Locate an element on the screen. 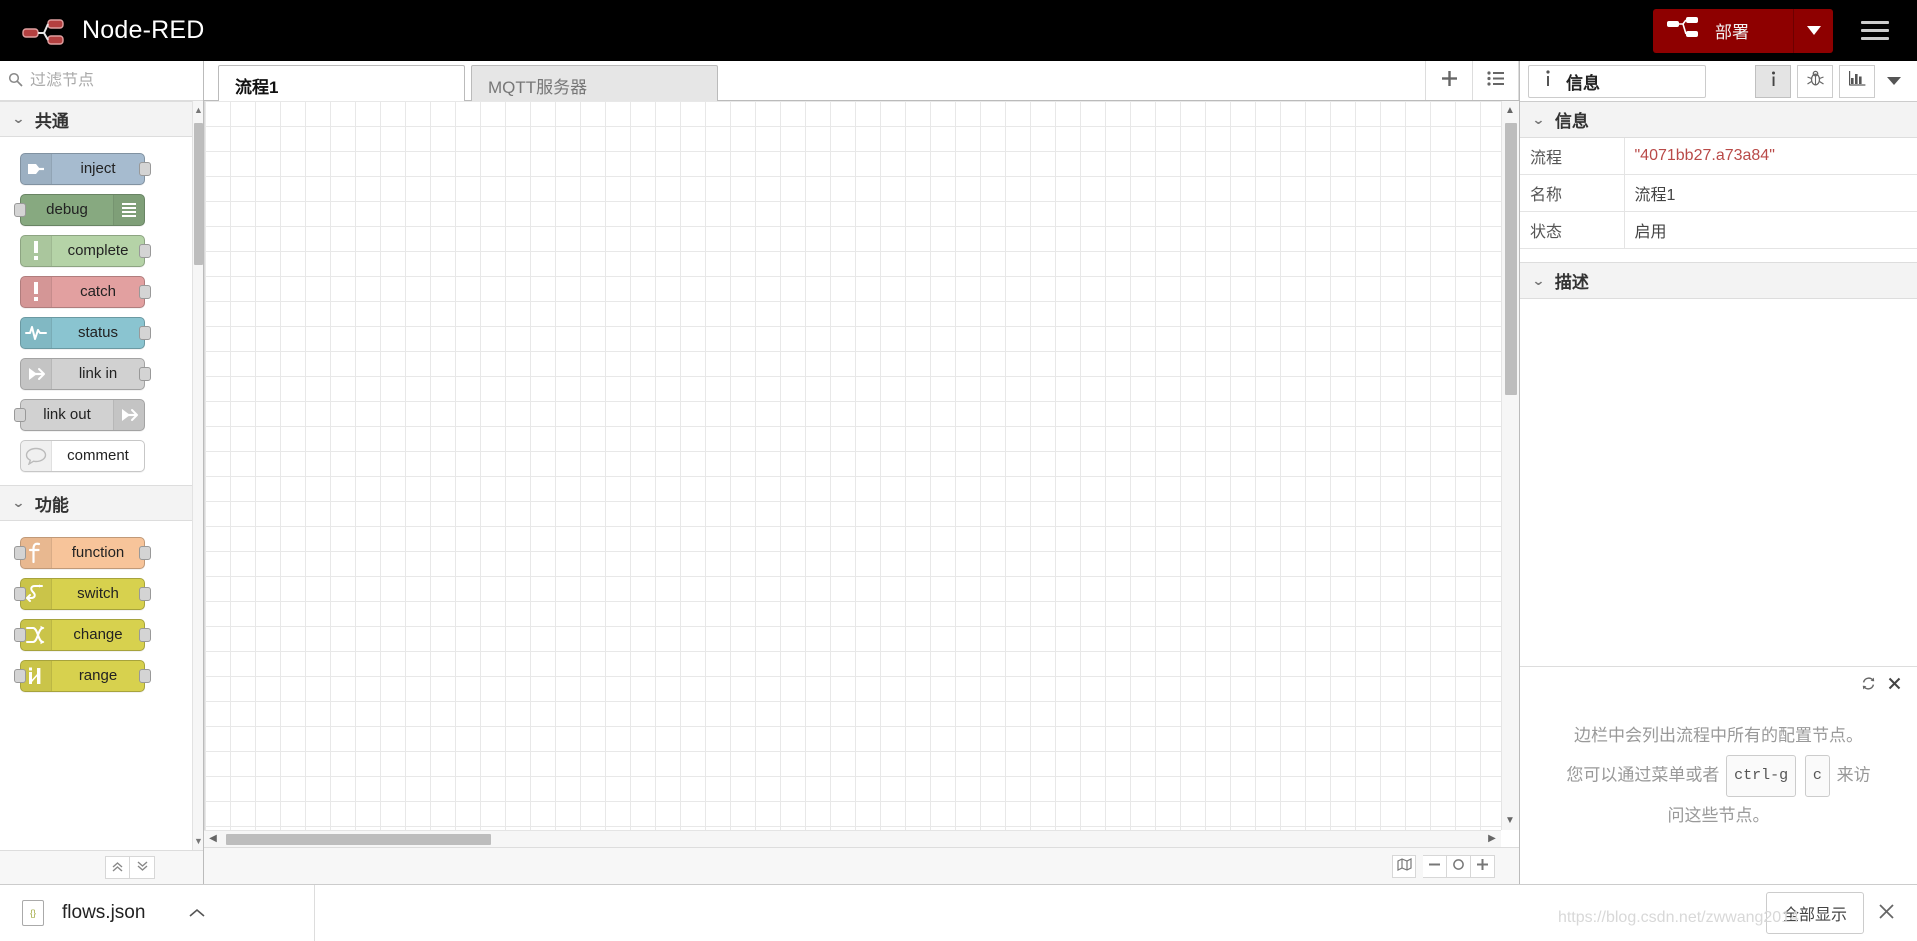 The height and width of the screenshot is (941, 1917). flow-tab: MQTT服务器 is located at coordinates (594, 84).